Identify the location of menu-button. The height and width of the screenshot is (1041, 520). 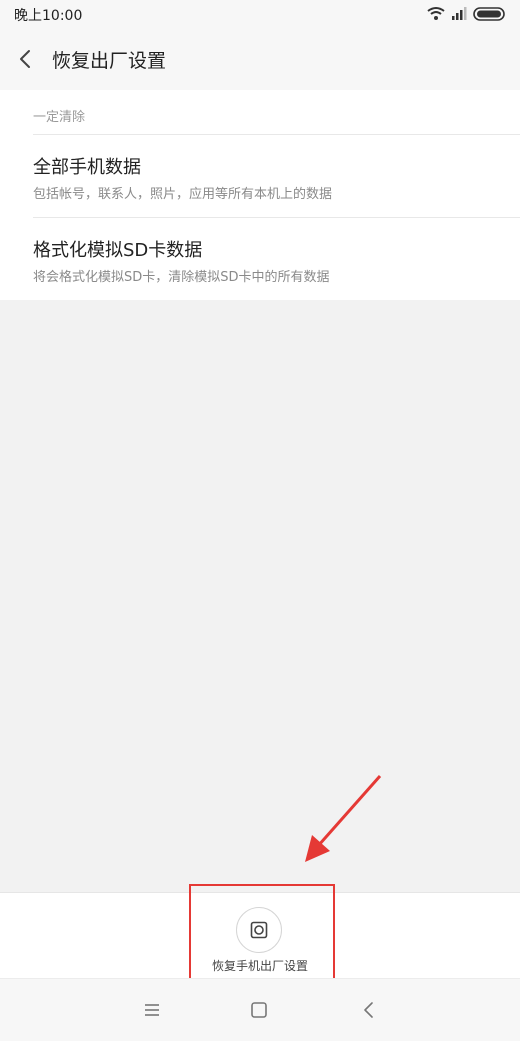
(152, 1010).